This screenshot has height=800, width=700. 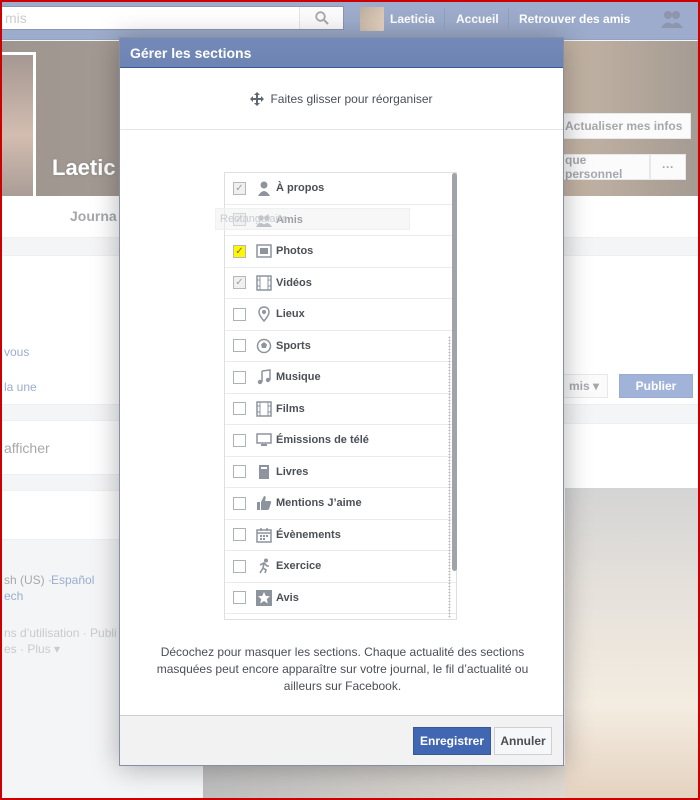 What do you see at coordinates (299, 566) in the screenshot?
I see `section-label: Exercice` at bounding box center [299, 566].